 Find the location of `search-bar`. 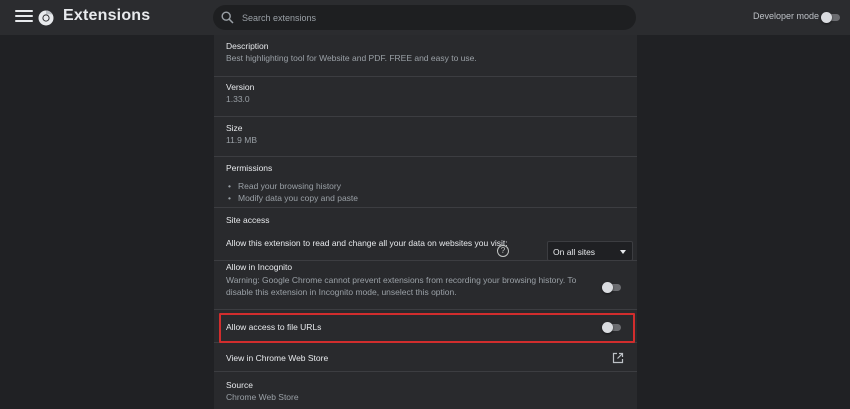

search-bar is located at coordinates (424, 17).